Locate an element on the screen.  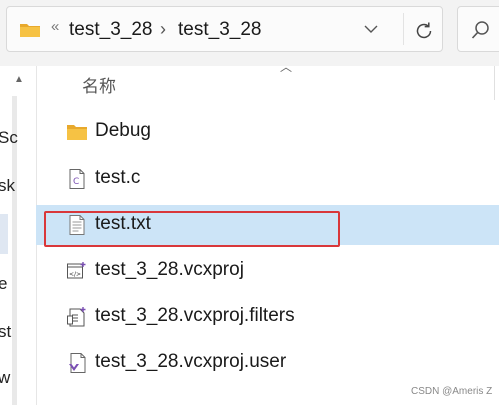
navigation-pane: ▲ Sc sk e st w is located at coordinates (18, 235).